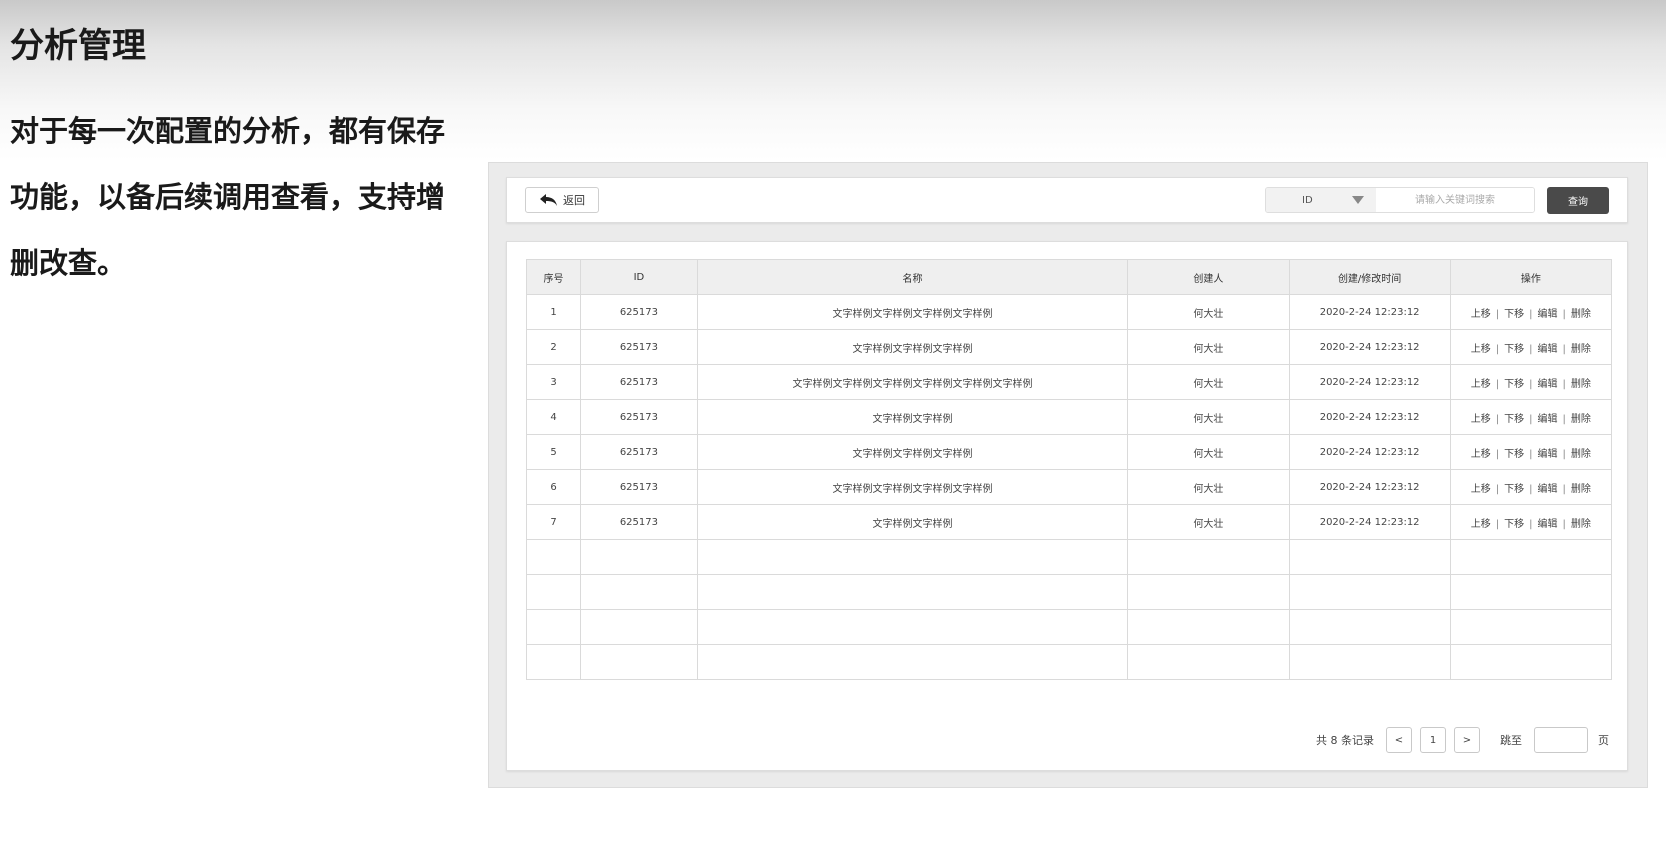 This screenshot has width=1666, height=863. What do you see at coordinates (553, 417) in the screenshot?
I see `cell-index: 4` at bounding box center [553, 417].